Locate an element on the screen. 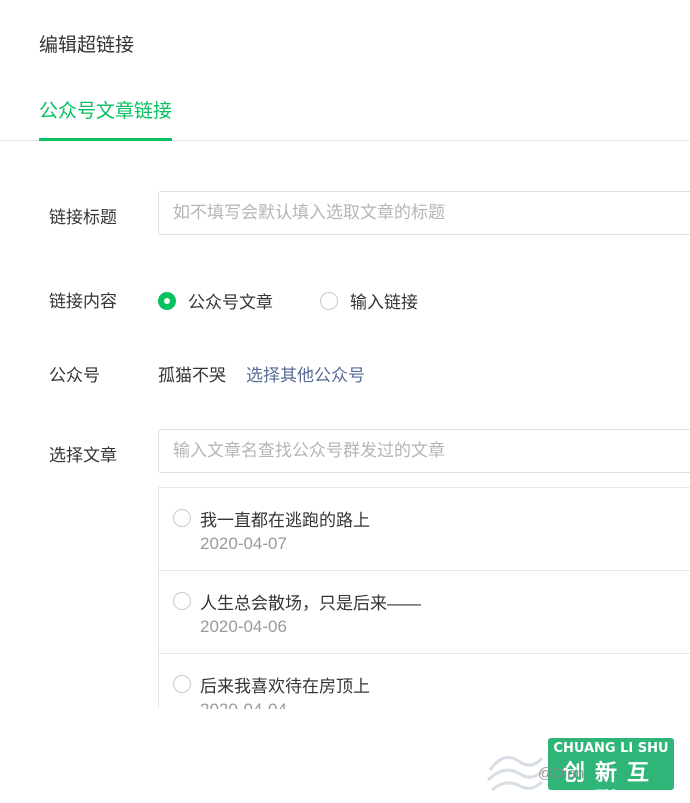 The width and height of the screenshot is (690, 803). watermark: CHUANG LI SHU 创新互联 @Dian is located at coordinates (581, 770).